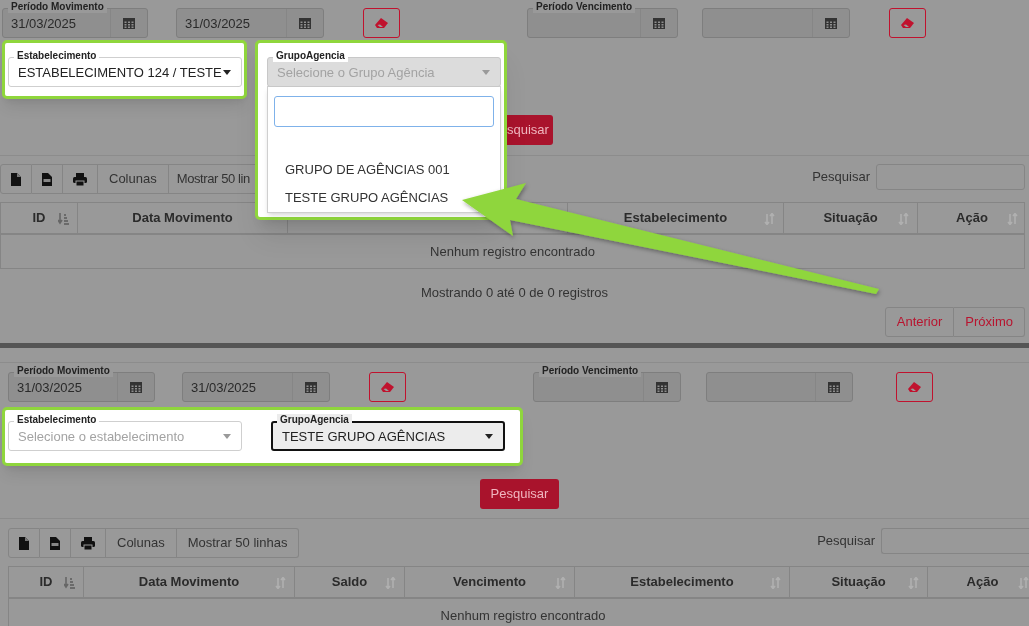 This screenshot has width=1029, height=626. I want to click on search-field, so click(384, 111).